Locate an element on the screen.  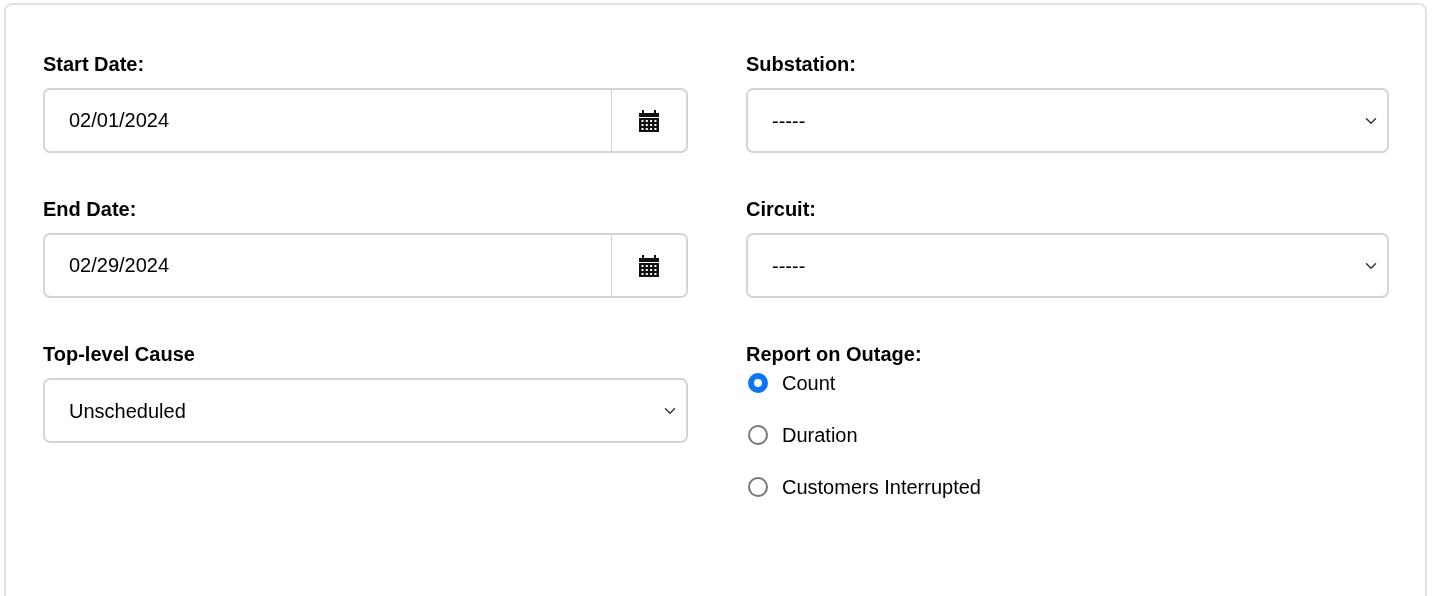
radio-label: Count is located at coordinates (809, 383).